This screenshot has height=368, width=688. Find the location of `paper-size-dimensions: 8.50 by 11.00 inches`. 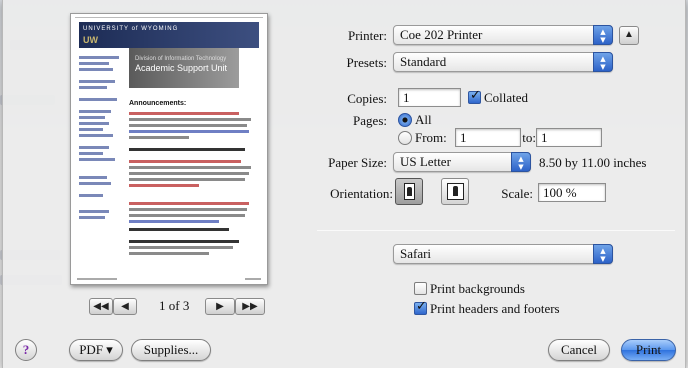

paper-size-dimensions: 8.50 by 11.00 inches is located at coordinates (593, 162).